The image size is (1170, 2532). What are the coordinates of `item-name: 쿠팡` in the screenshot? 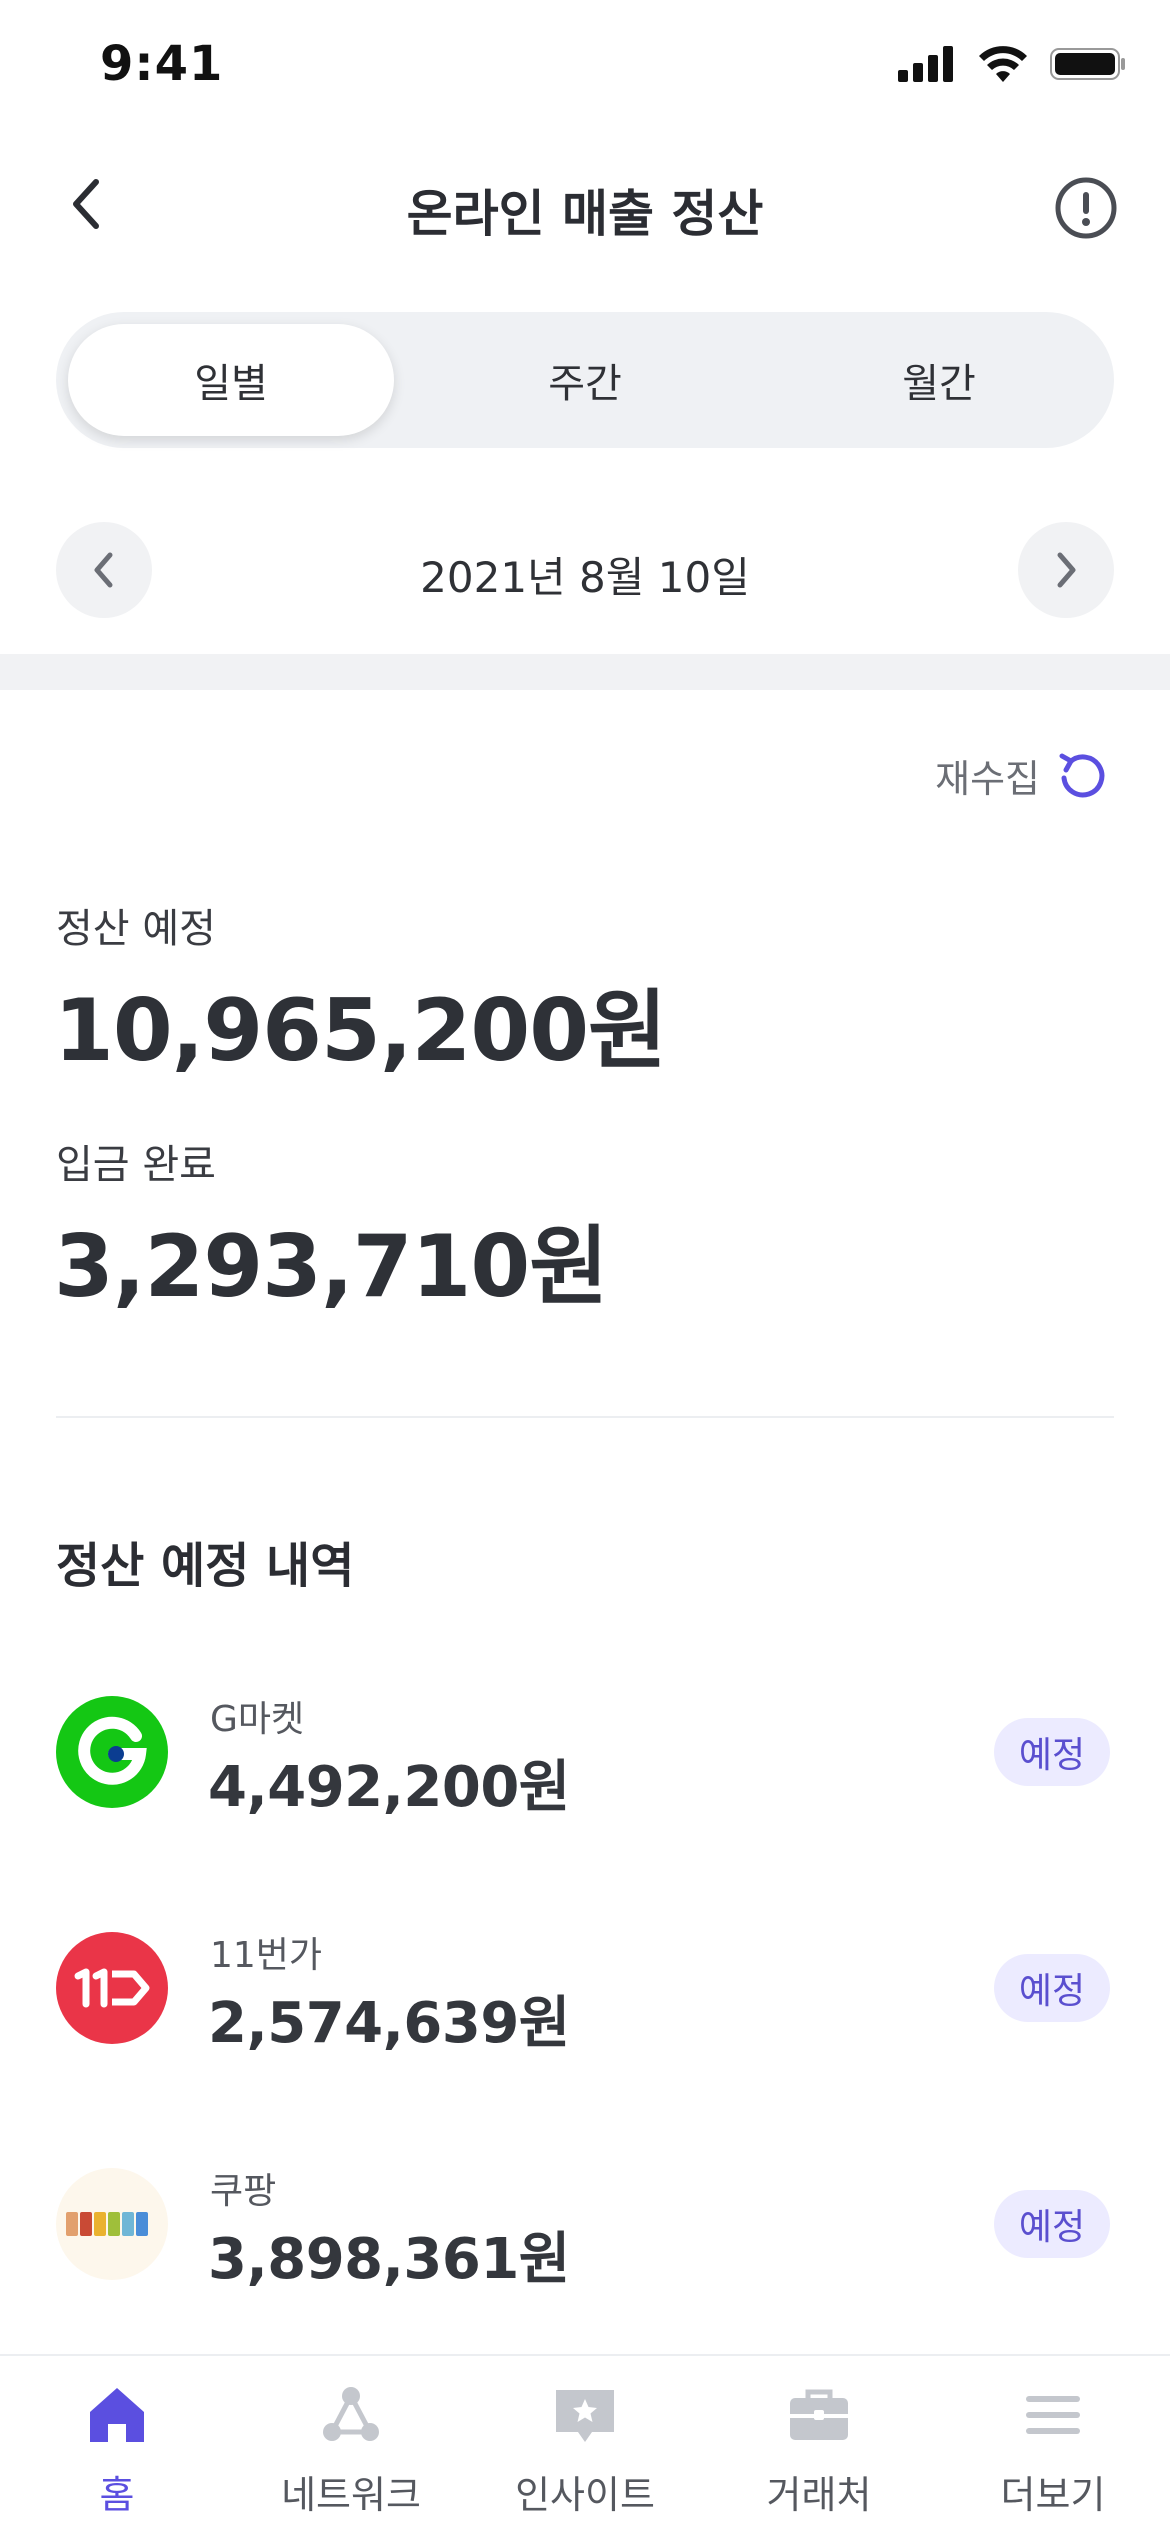 It's located at (243, 2191).